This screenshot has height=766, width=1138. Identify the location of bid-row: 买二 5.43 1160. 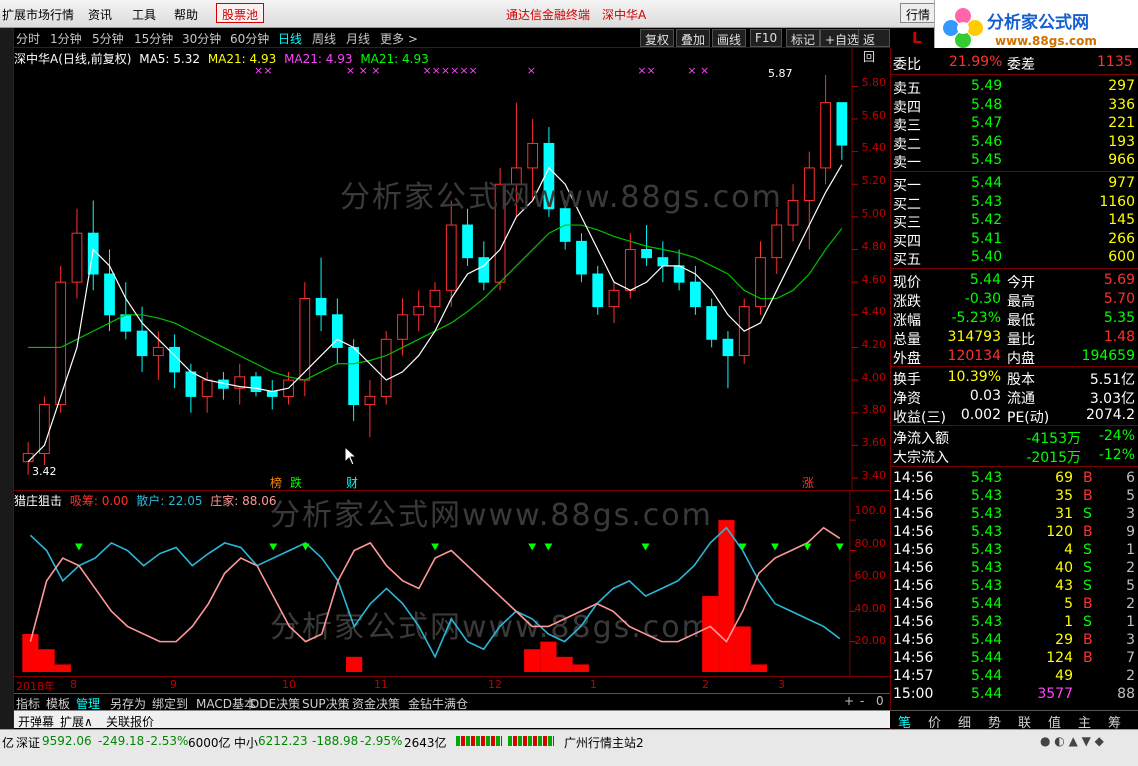
(1014, 203).